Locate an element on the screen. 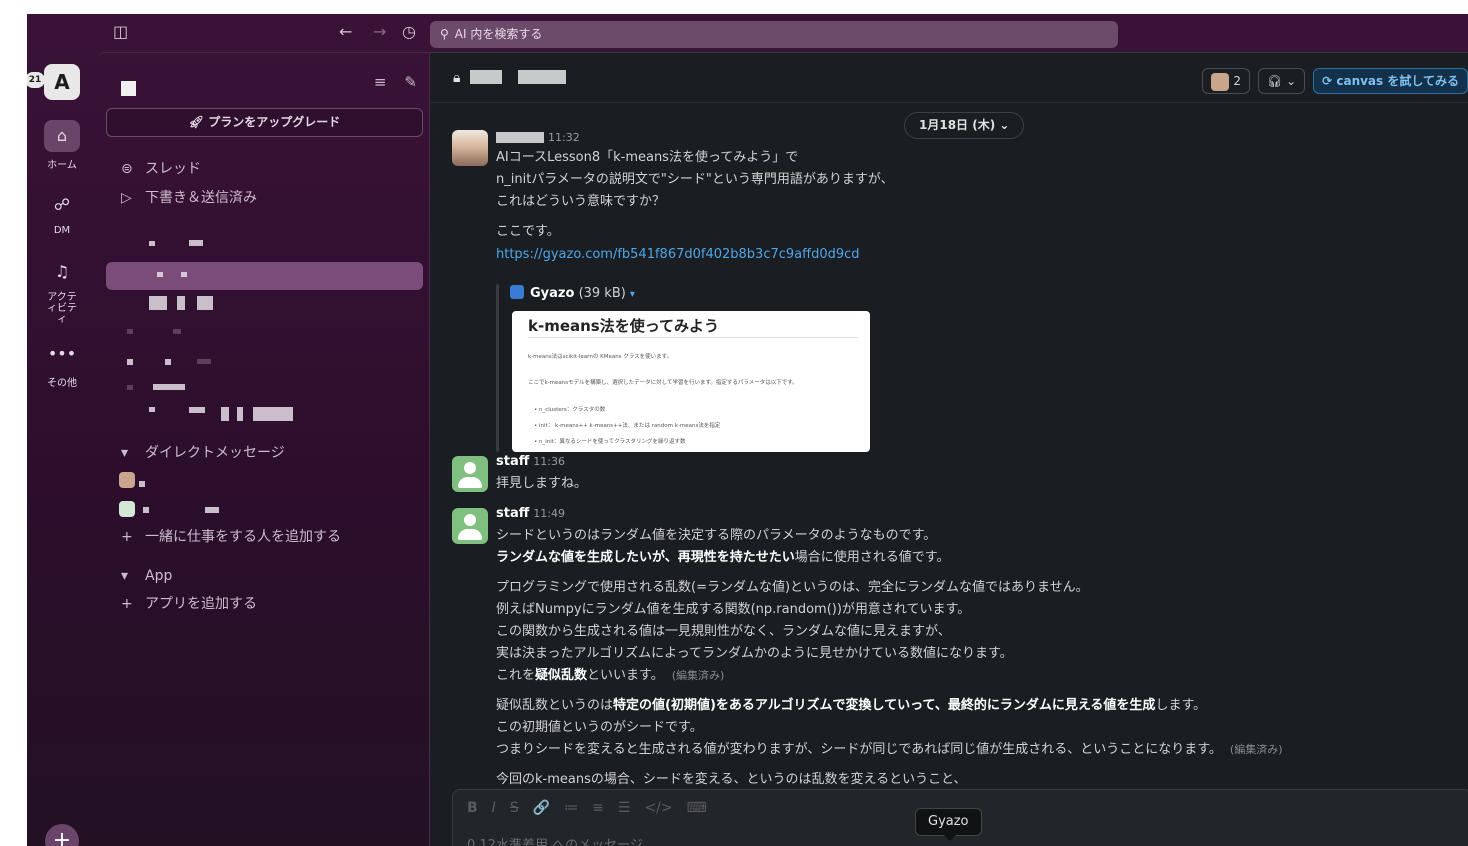  message-time: 11:49 is located at coordinates (549, 513).